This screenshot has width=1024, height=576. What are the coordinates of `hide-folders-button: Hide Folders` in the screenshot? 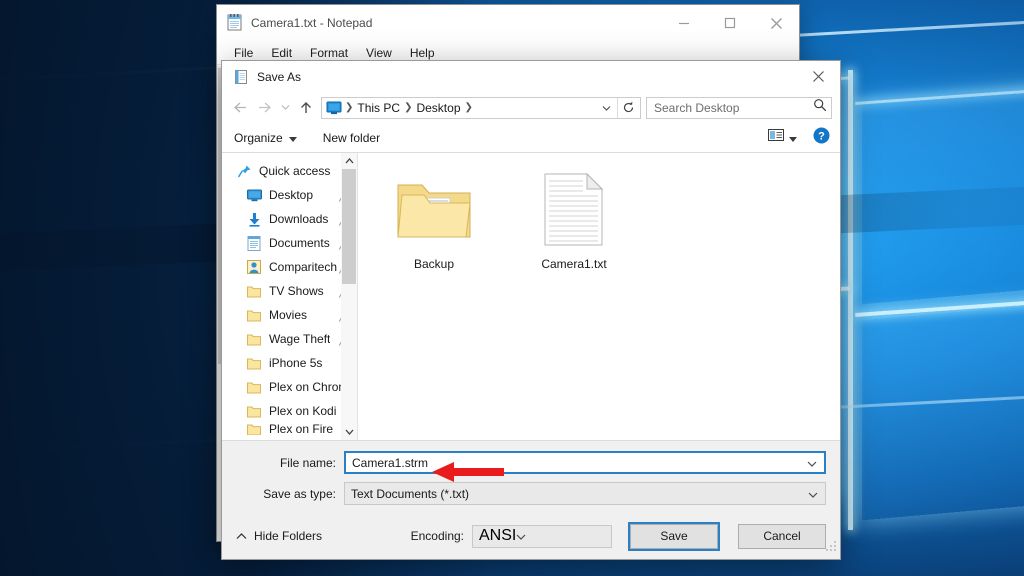 It's located at (279, 536).